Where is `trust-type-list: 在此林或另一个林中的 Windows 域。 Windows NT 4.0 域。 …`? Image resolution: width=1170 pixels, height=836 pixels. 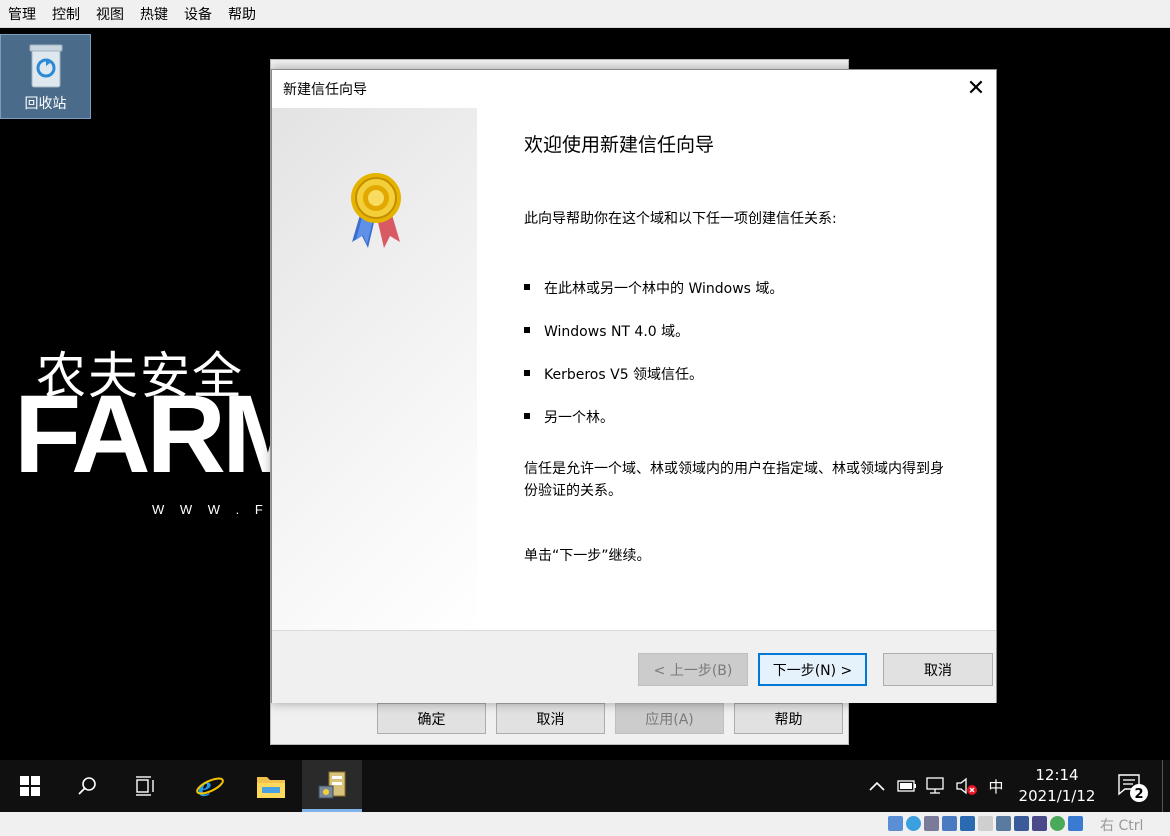
trust-type-list: 在此林或另一个林中的 Windows 域。 Windows NT 4.0 域。 … is located at coordinates (653, 364).